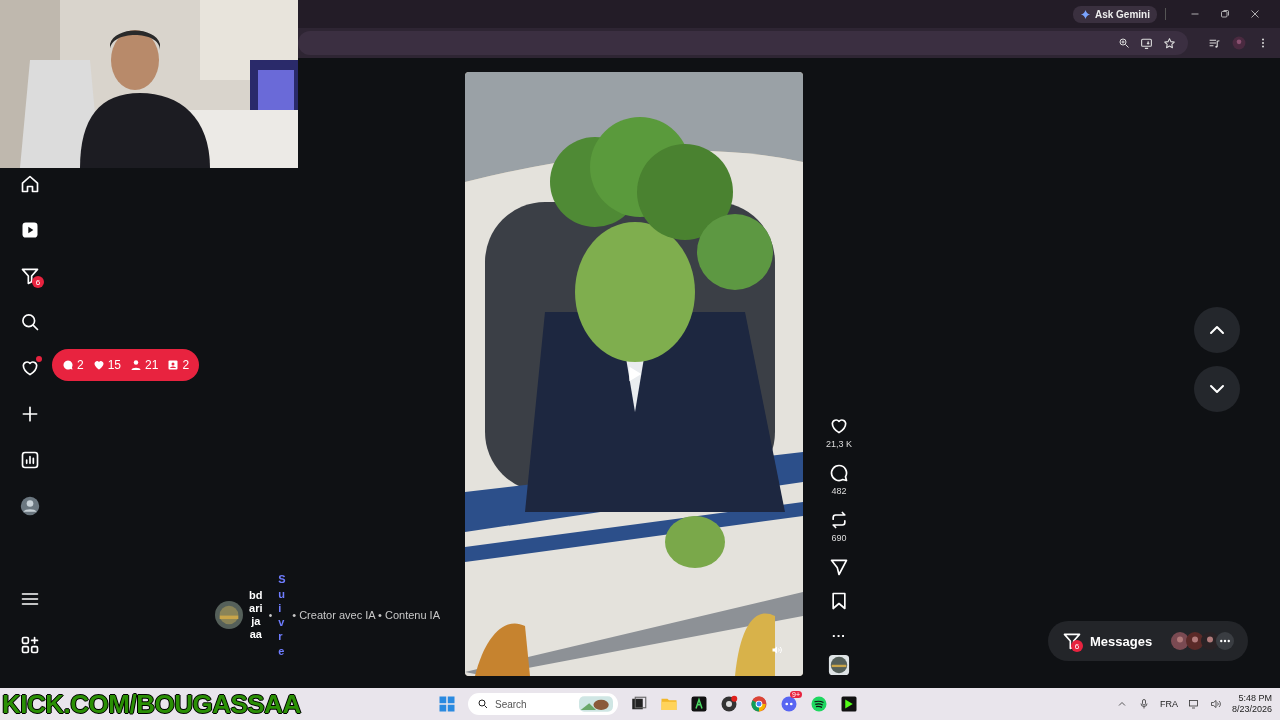  Describe the element at coordinates (136, 365) in the screenshot. I see `person-icon` at that location.